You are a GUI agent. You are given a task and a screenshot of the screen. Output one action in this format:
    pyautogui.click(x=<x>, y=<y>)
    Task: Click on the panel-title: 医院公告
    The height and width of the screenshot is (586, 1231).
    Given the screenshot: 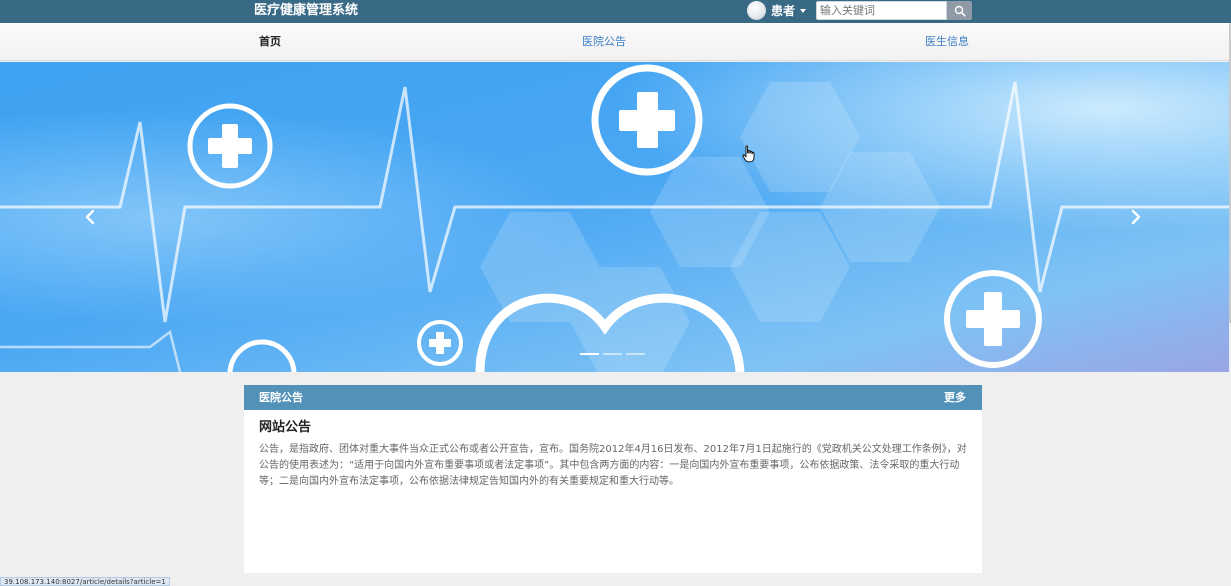 What is the action you would take?
    pyautogui.click(x=281, y=397)
    